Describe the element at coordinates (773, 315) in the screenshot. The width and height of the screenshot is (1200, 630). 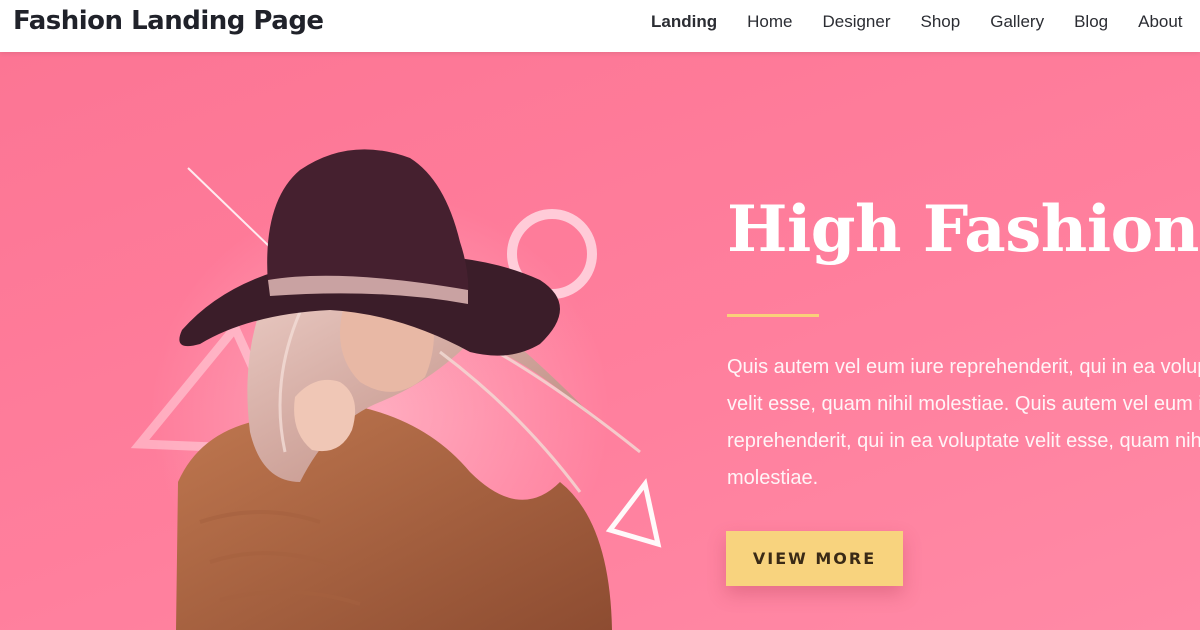
I see `title-underline` at that location.